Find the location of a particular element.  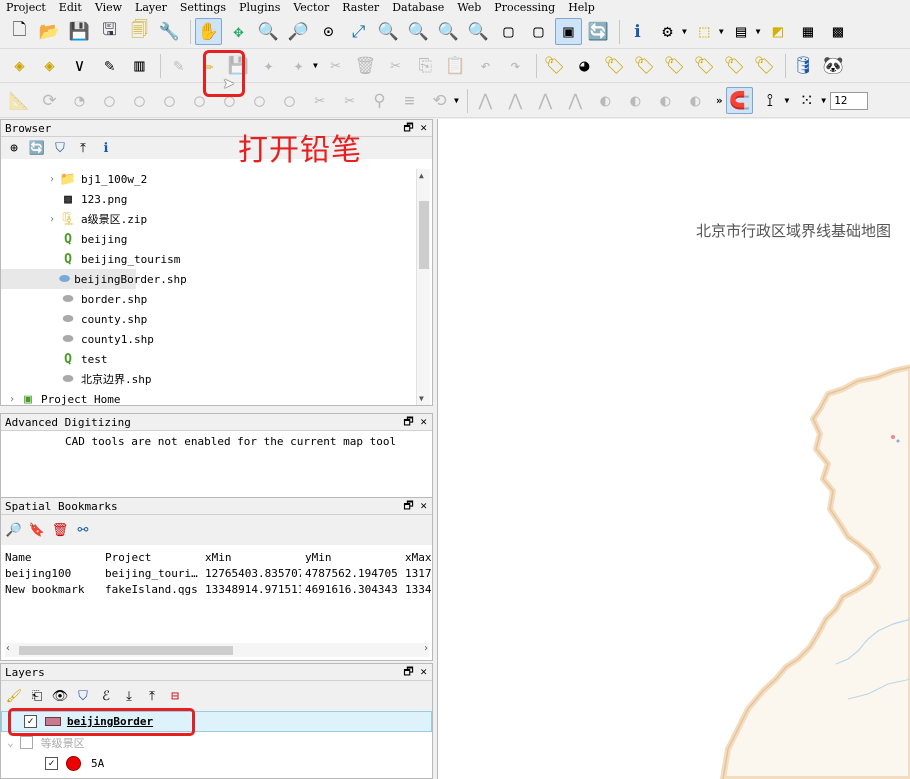

pan-to-selection-icon: ✥ is located at coordinates (238, 31).